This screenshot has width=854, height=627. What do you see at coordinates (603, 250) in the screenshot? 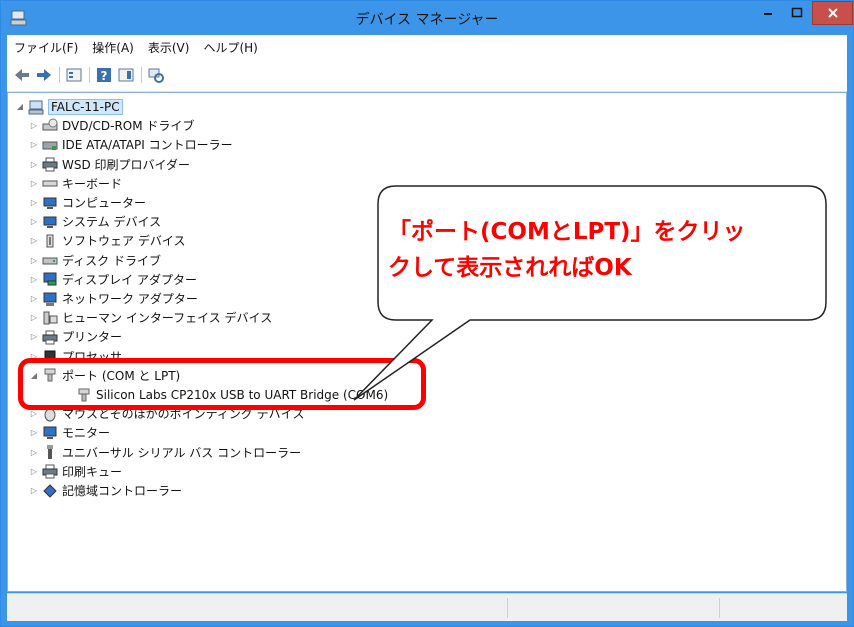
I see `callout-text: 「ポート(COMとLPT)」をクリッ クして表示されればOK` at bounding box center [603, 250].